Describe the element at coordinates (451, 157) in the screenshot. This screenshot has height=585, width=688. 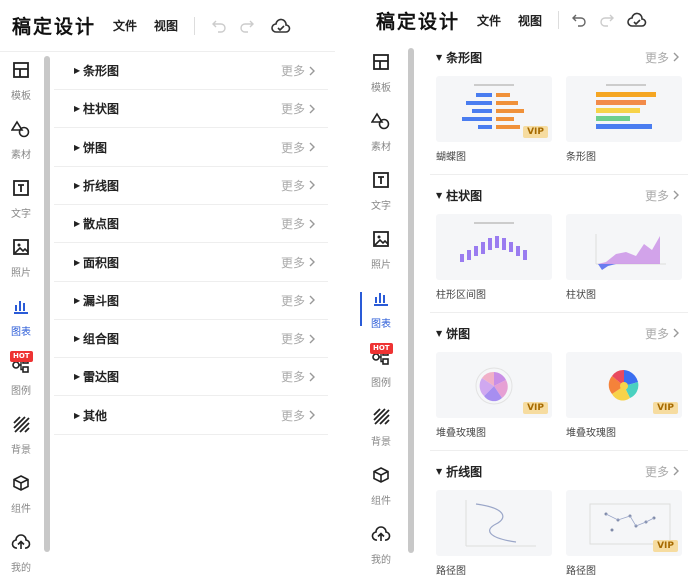
I see `card-title: 蝴蝶图` at that location.